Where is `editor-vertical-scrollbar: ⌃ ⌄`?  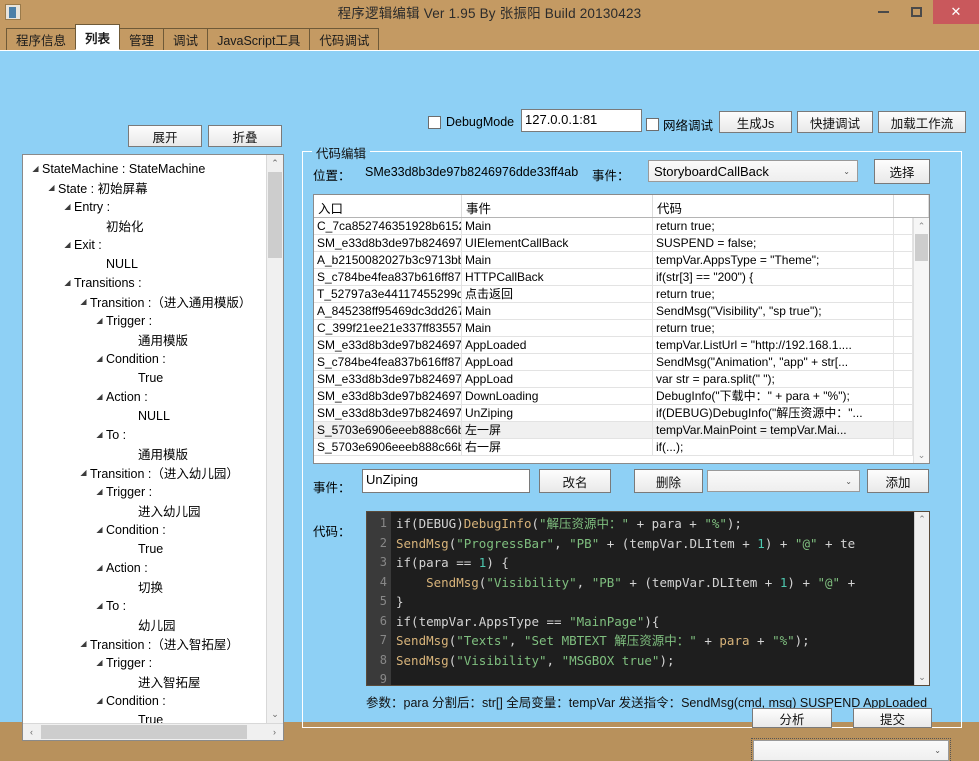 editor-vertical-scrollbar: ⌃ ⌄ is located at coordinates (921, 598).